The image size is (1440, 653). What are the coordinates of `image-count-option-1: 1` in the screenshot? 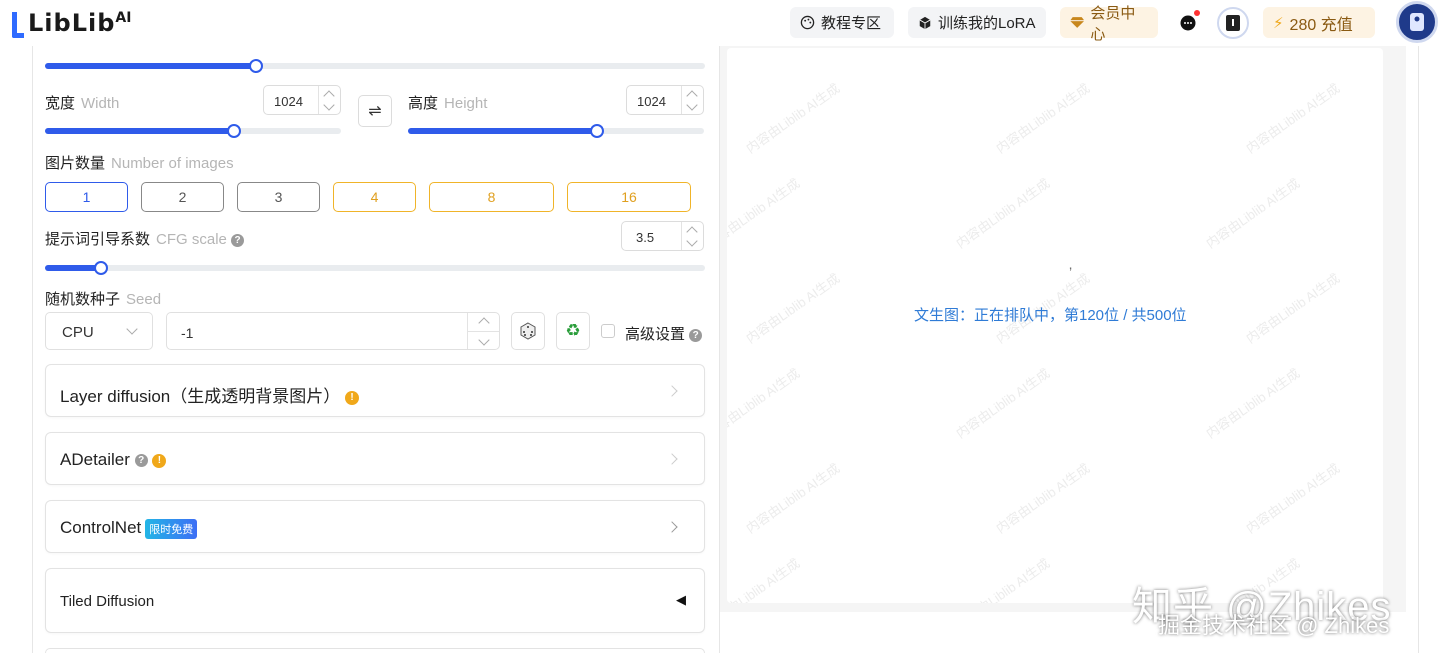 It's located at (86, 197).